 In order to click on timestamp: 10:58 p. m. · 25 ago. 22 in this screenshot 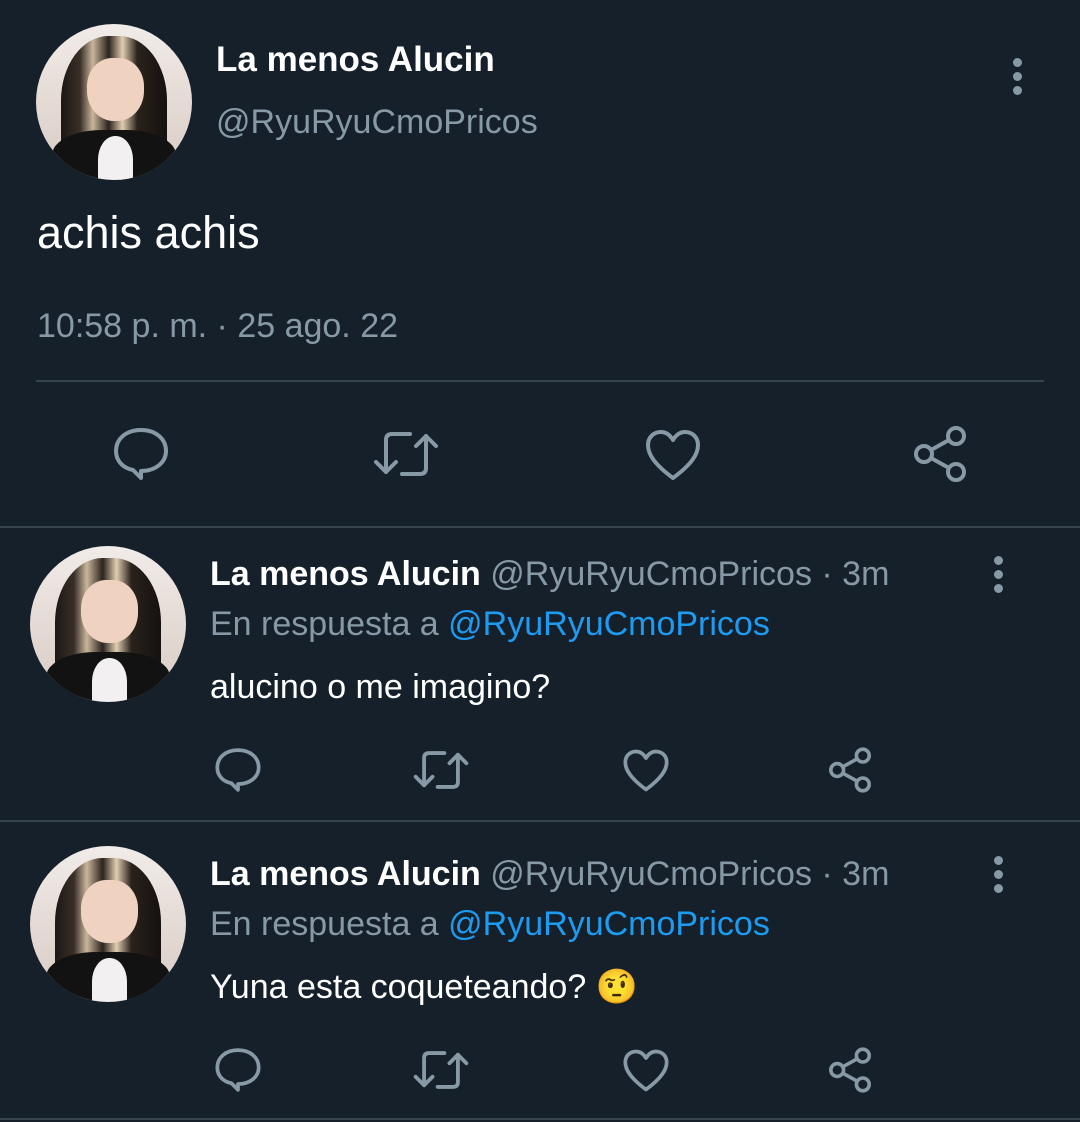, I will do `click(218, 326)`.